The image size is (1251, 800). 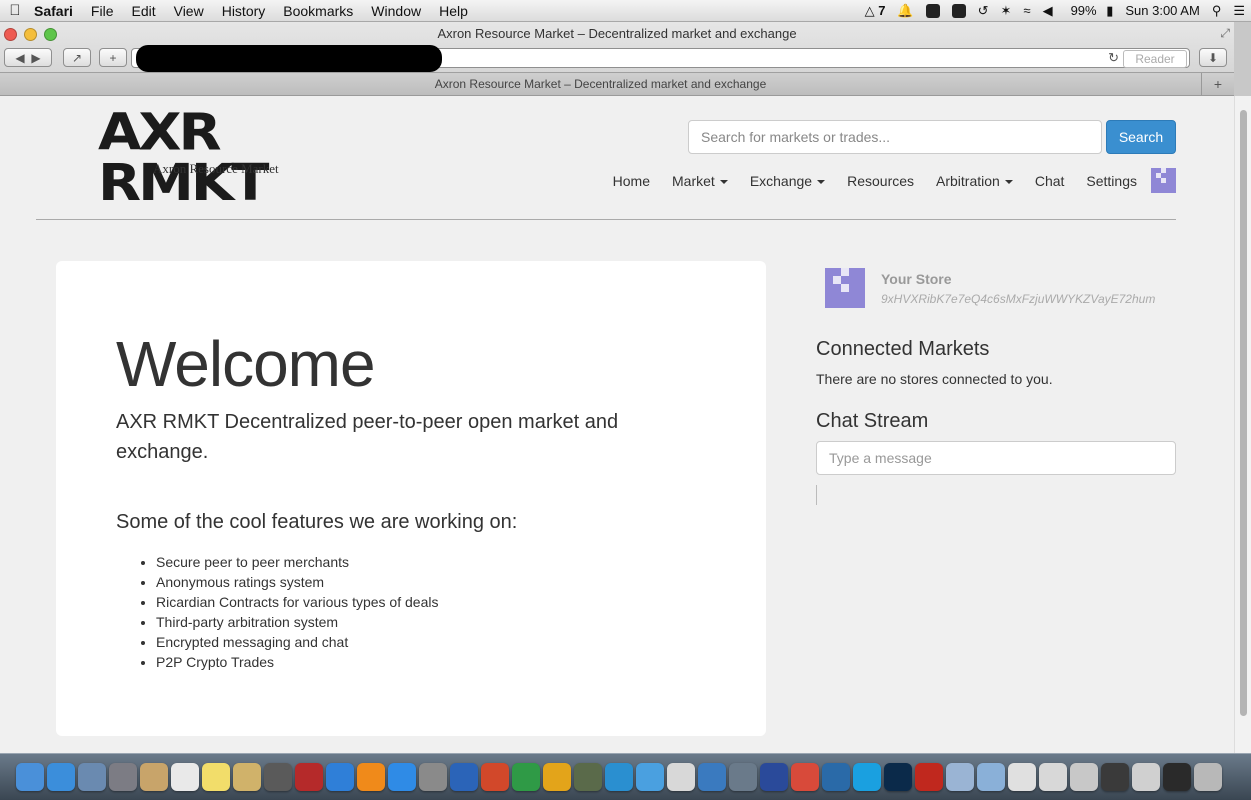 What do you see at coordinates (1162, 10) in the screenshot?
I see `clock: Sun 3:00 AM` at bounding box center [1162, 10].